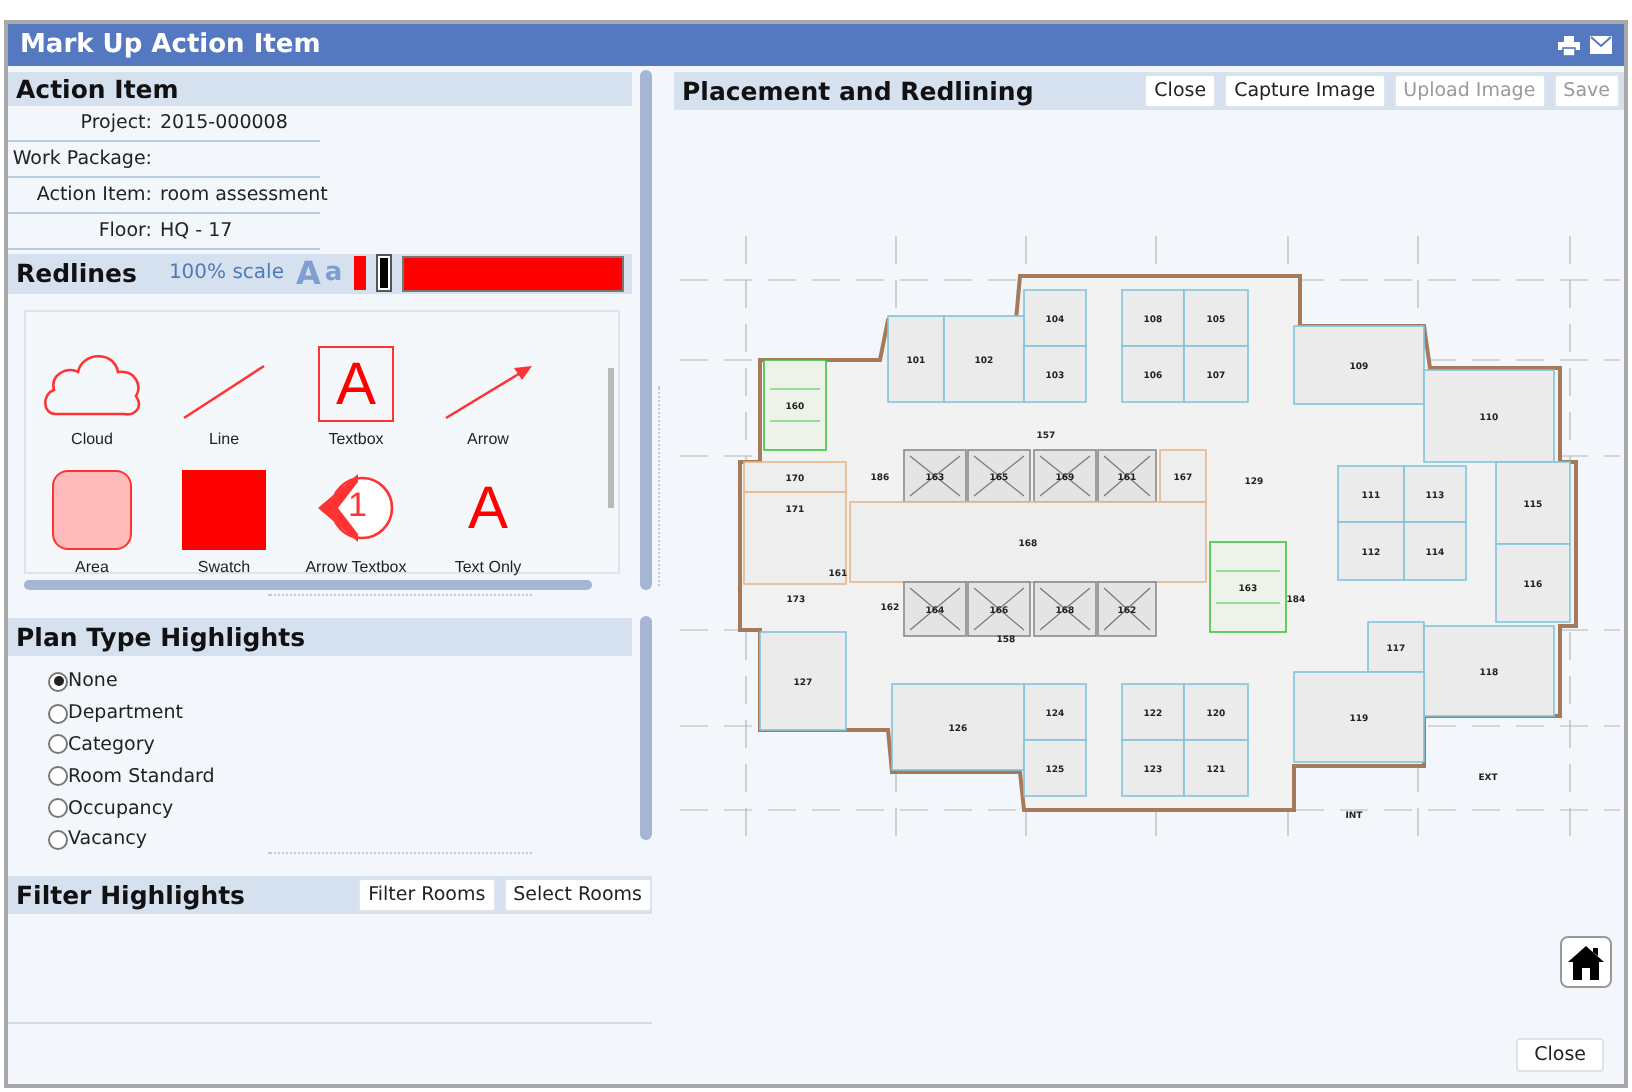  I want to click on redline-tool: A Text Only, so click(488, 511).